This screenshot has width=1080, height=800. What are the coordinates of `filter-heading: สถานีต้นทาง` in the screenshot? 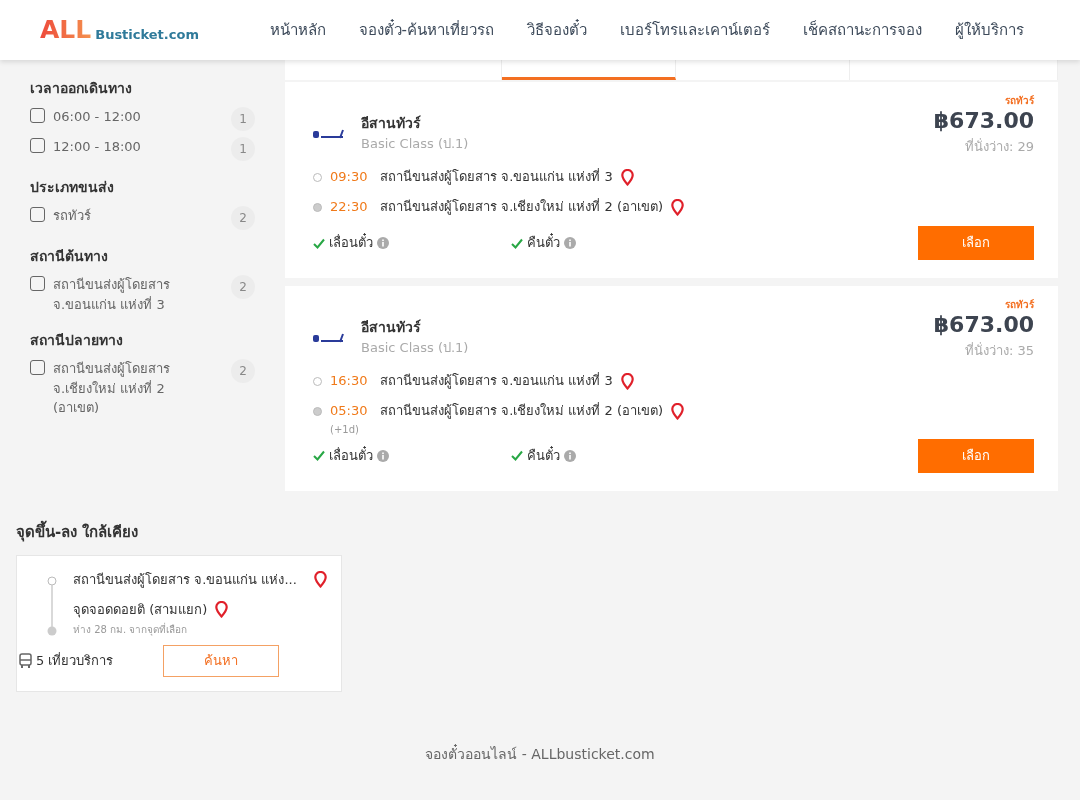 It's located at (69, 256).